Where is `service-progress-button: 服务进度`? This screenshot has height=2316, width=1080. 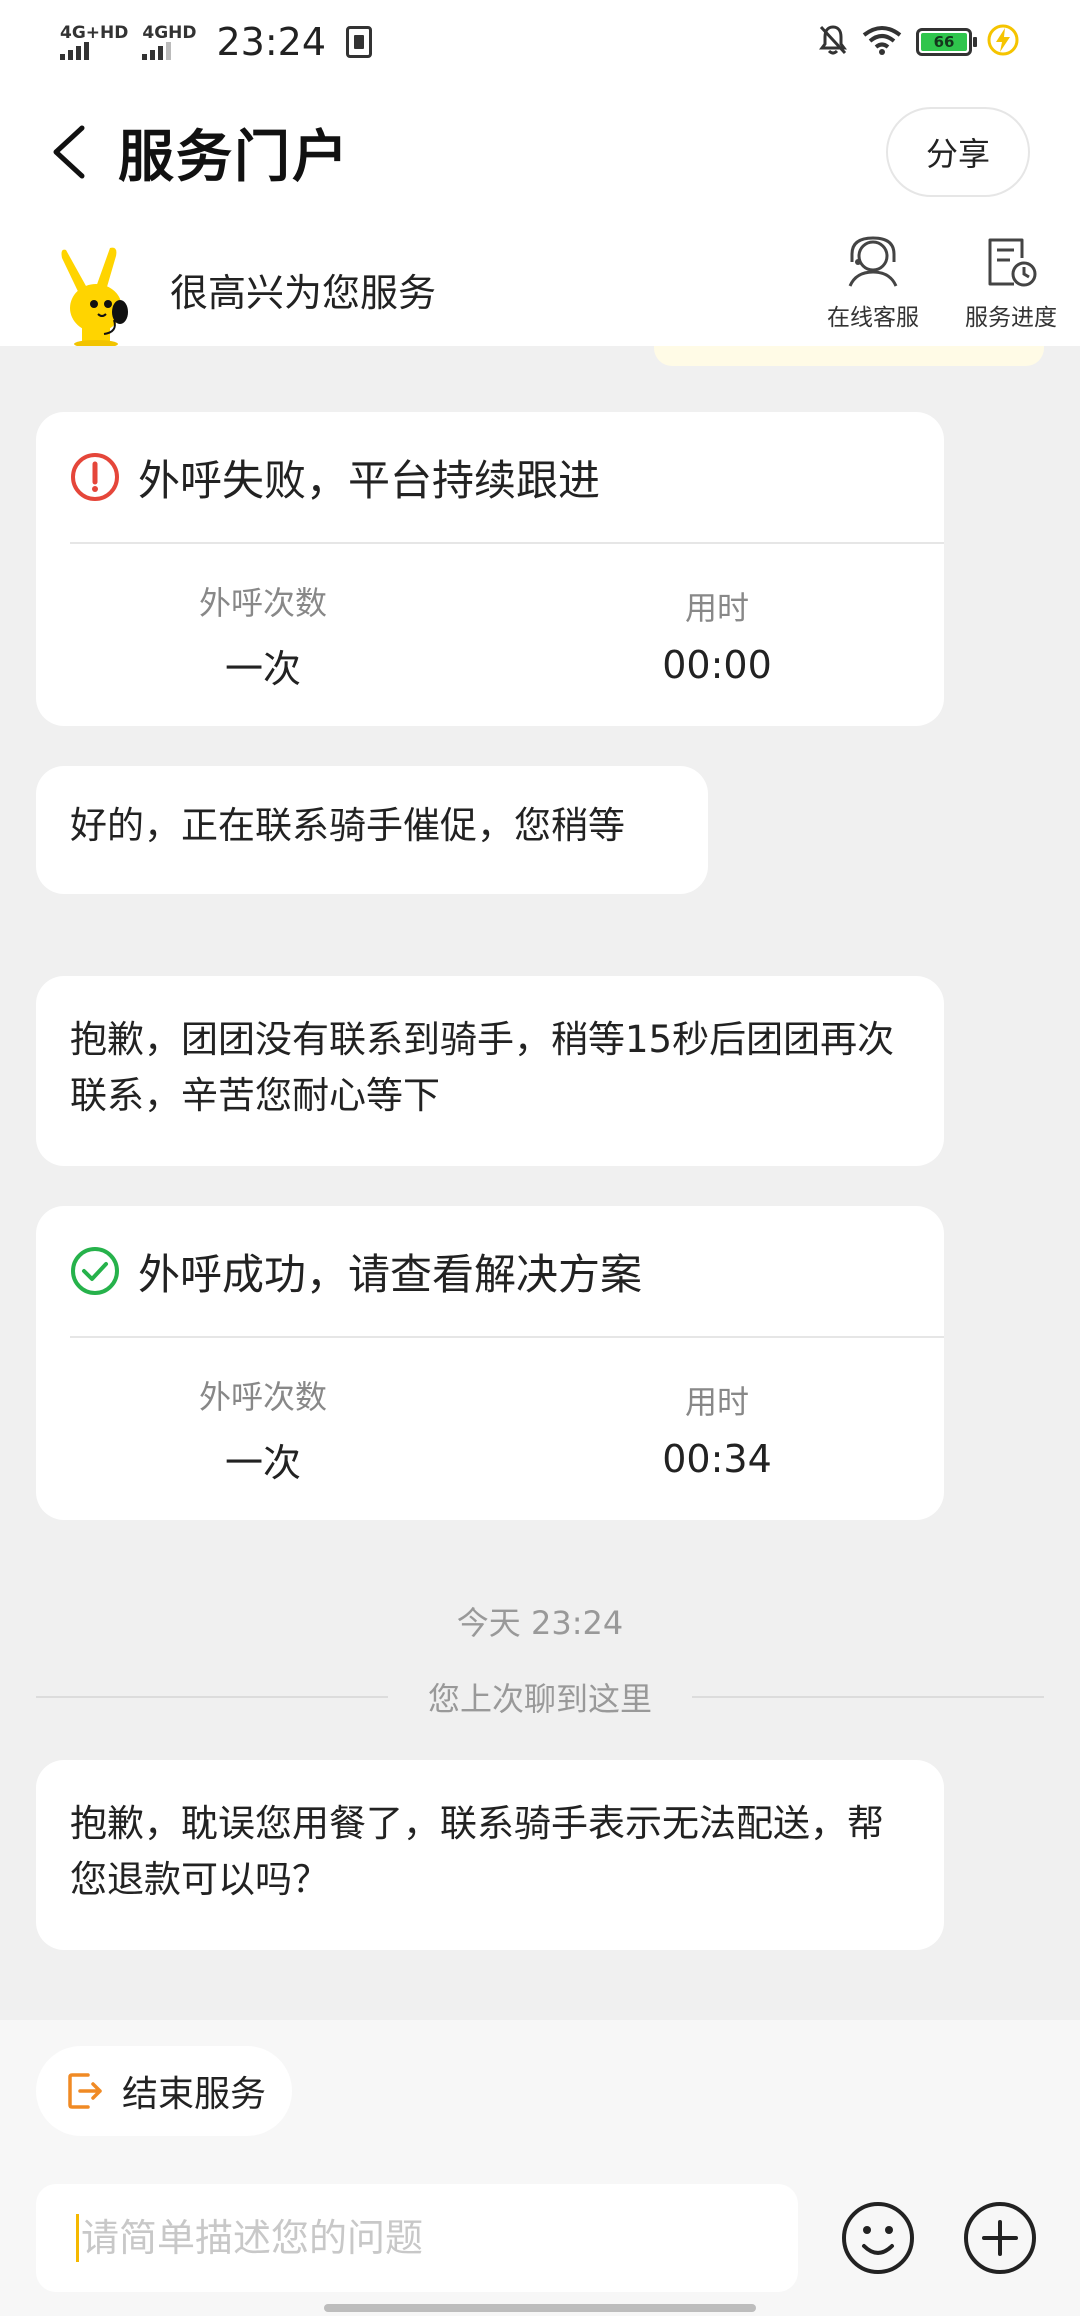
service-progress-button: 服务进度 is located at coordinates (1011, 284).